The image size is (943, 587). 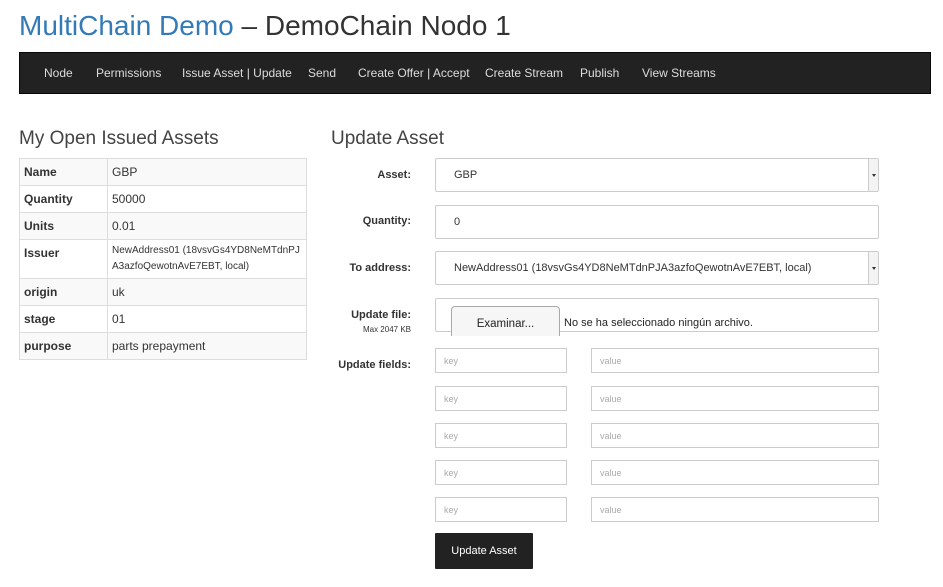 I want to click on nav-item-permissions: Permissions, so click(x=128, y=73).